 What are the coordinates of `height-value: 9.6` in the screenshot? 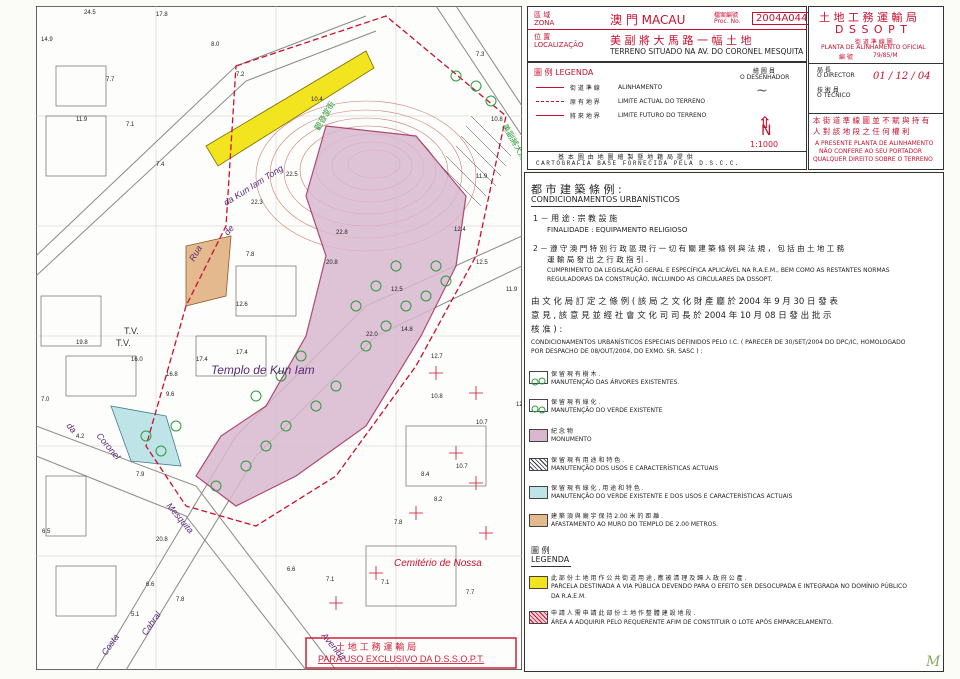 It's located at (170, 395).